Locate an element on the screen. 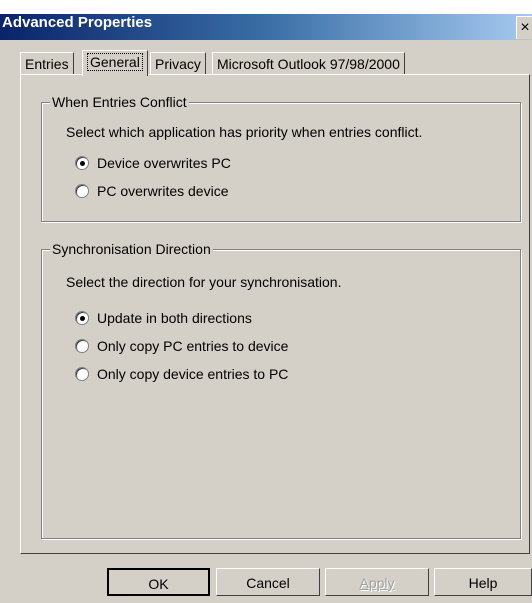 This screenshot has width=532, height=603. close-button: × is located at coordinates (524, 27).